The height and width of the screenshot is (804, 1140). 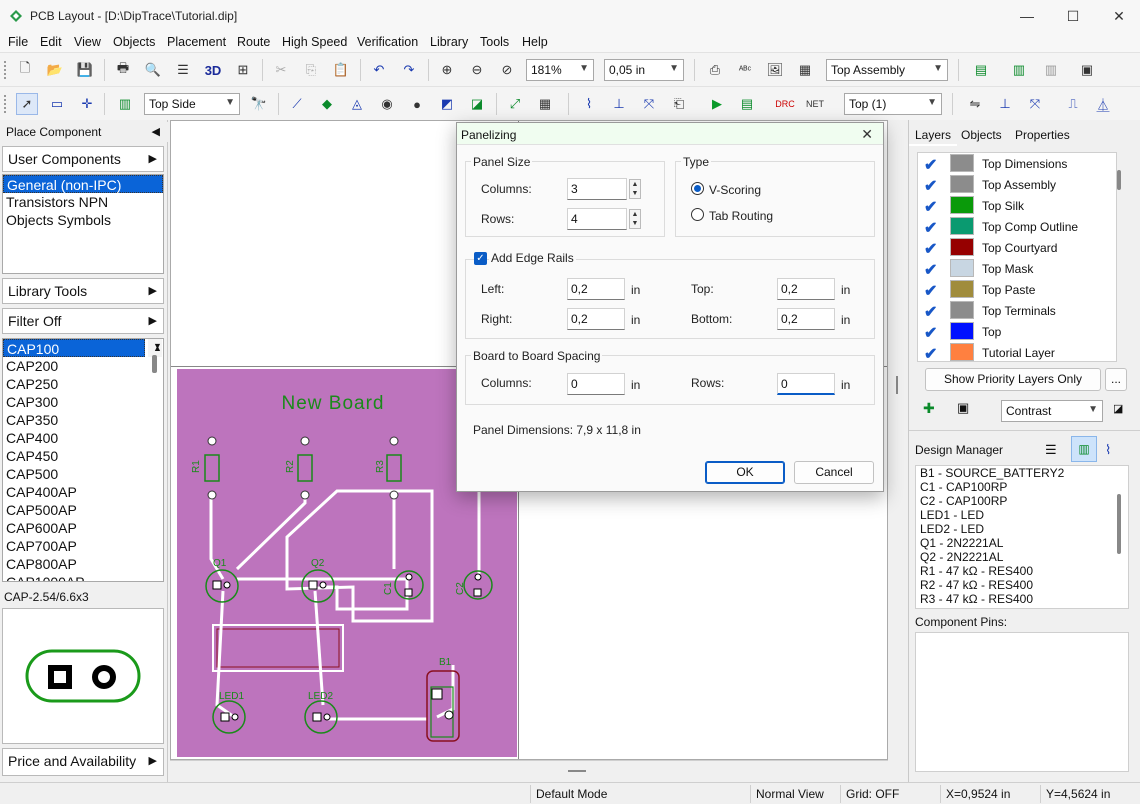 I want to click on list-item: LED1 - LED, so click(x=1022, y=515).